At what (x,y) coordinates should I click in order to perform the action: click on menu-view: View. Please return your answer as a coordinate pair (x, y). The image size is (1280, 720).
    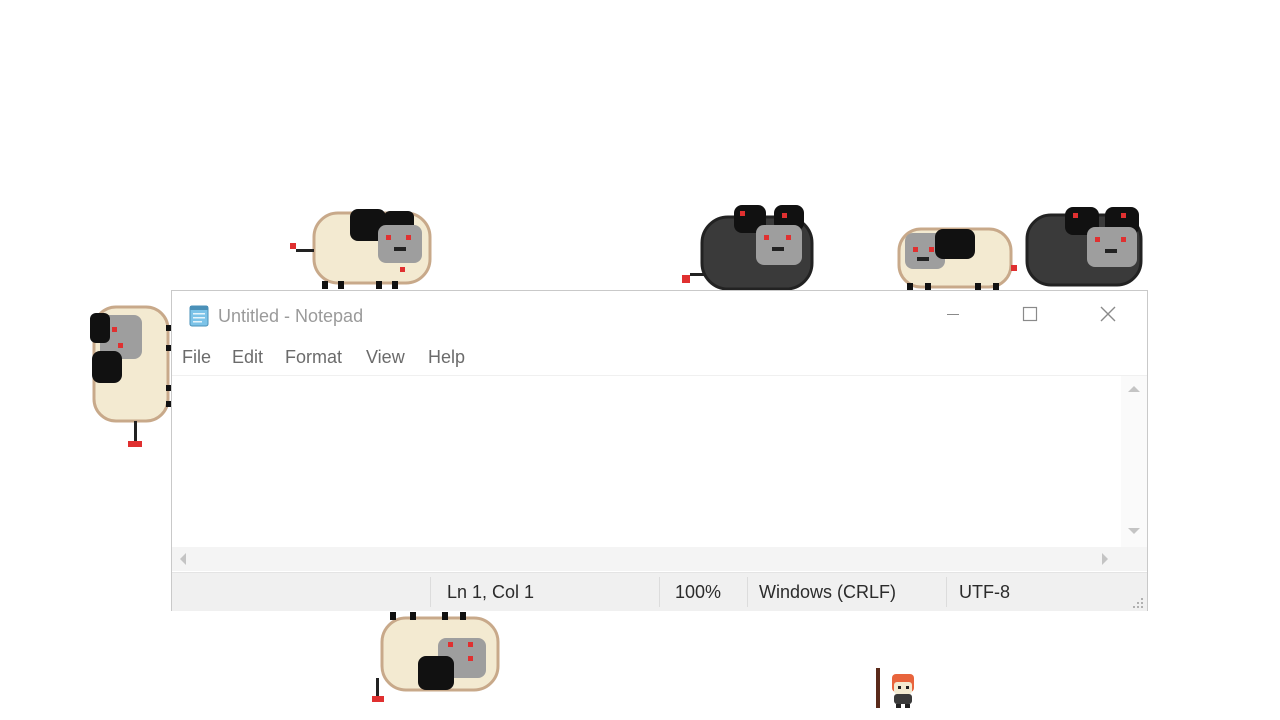
    Looking at the image, I should click on (385, 357).